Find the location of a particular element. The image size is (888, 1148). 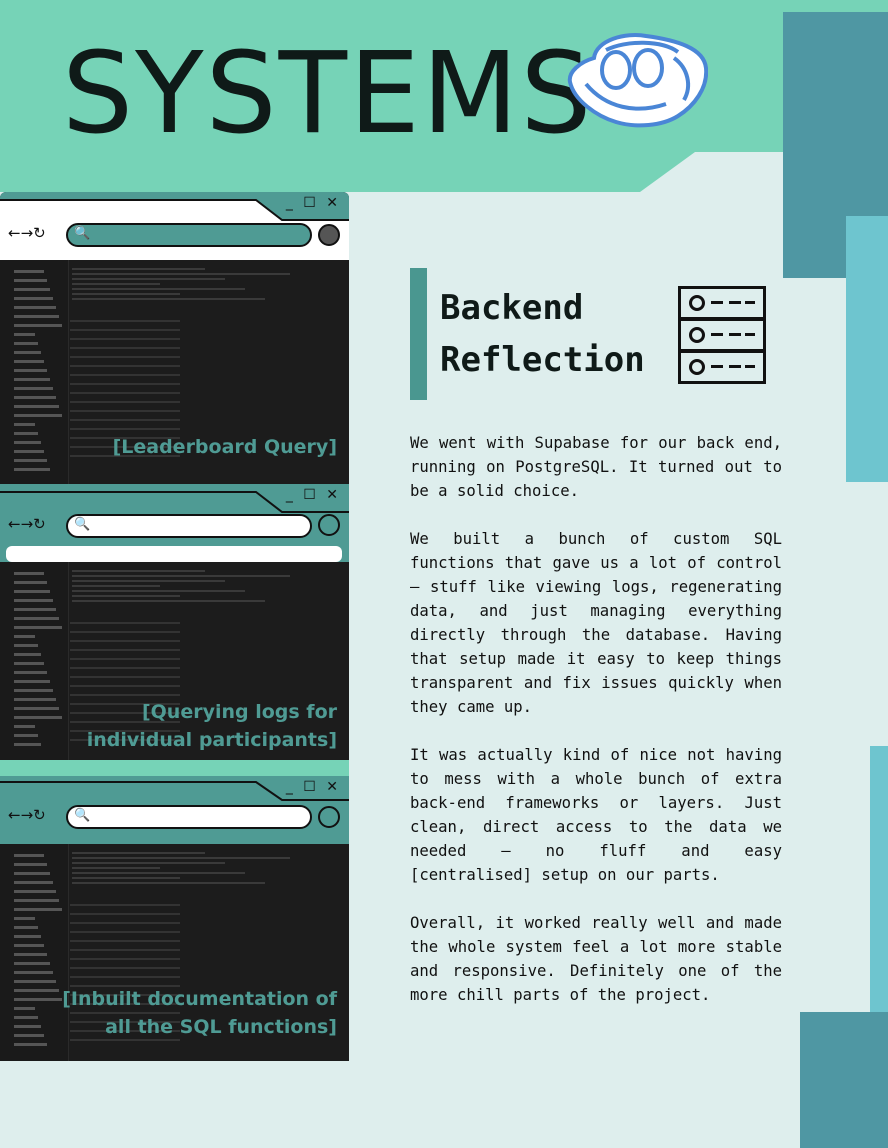

caption-line: [Querying logs for is located at coordinates (239, 712).